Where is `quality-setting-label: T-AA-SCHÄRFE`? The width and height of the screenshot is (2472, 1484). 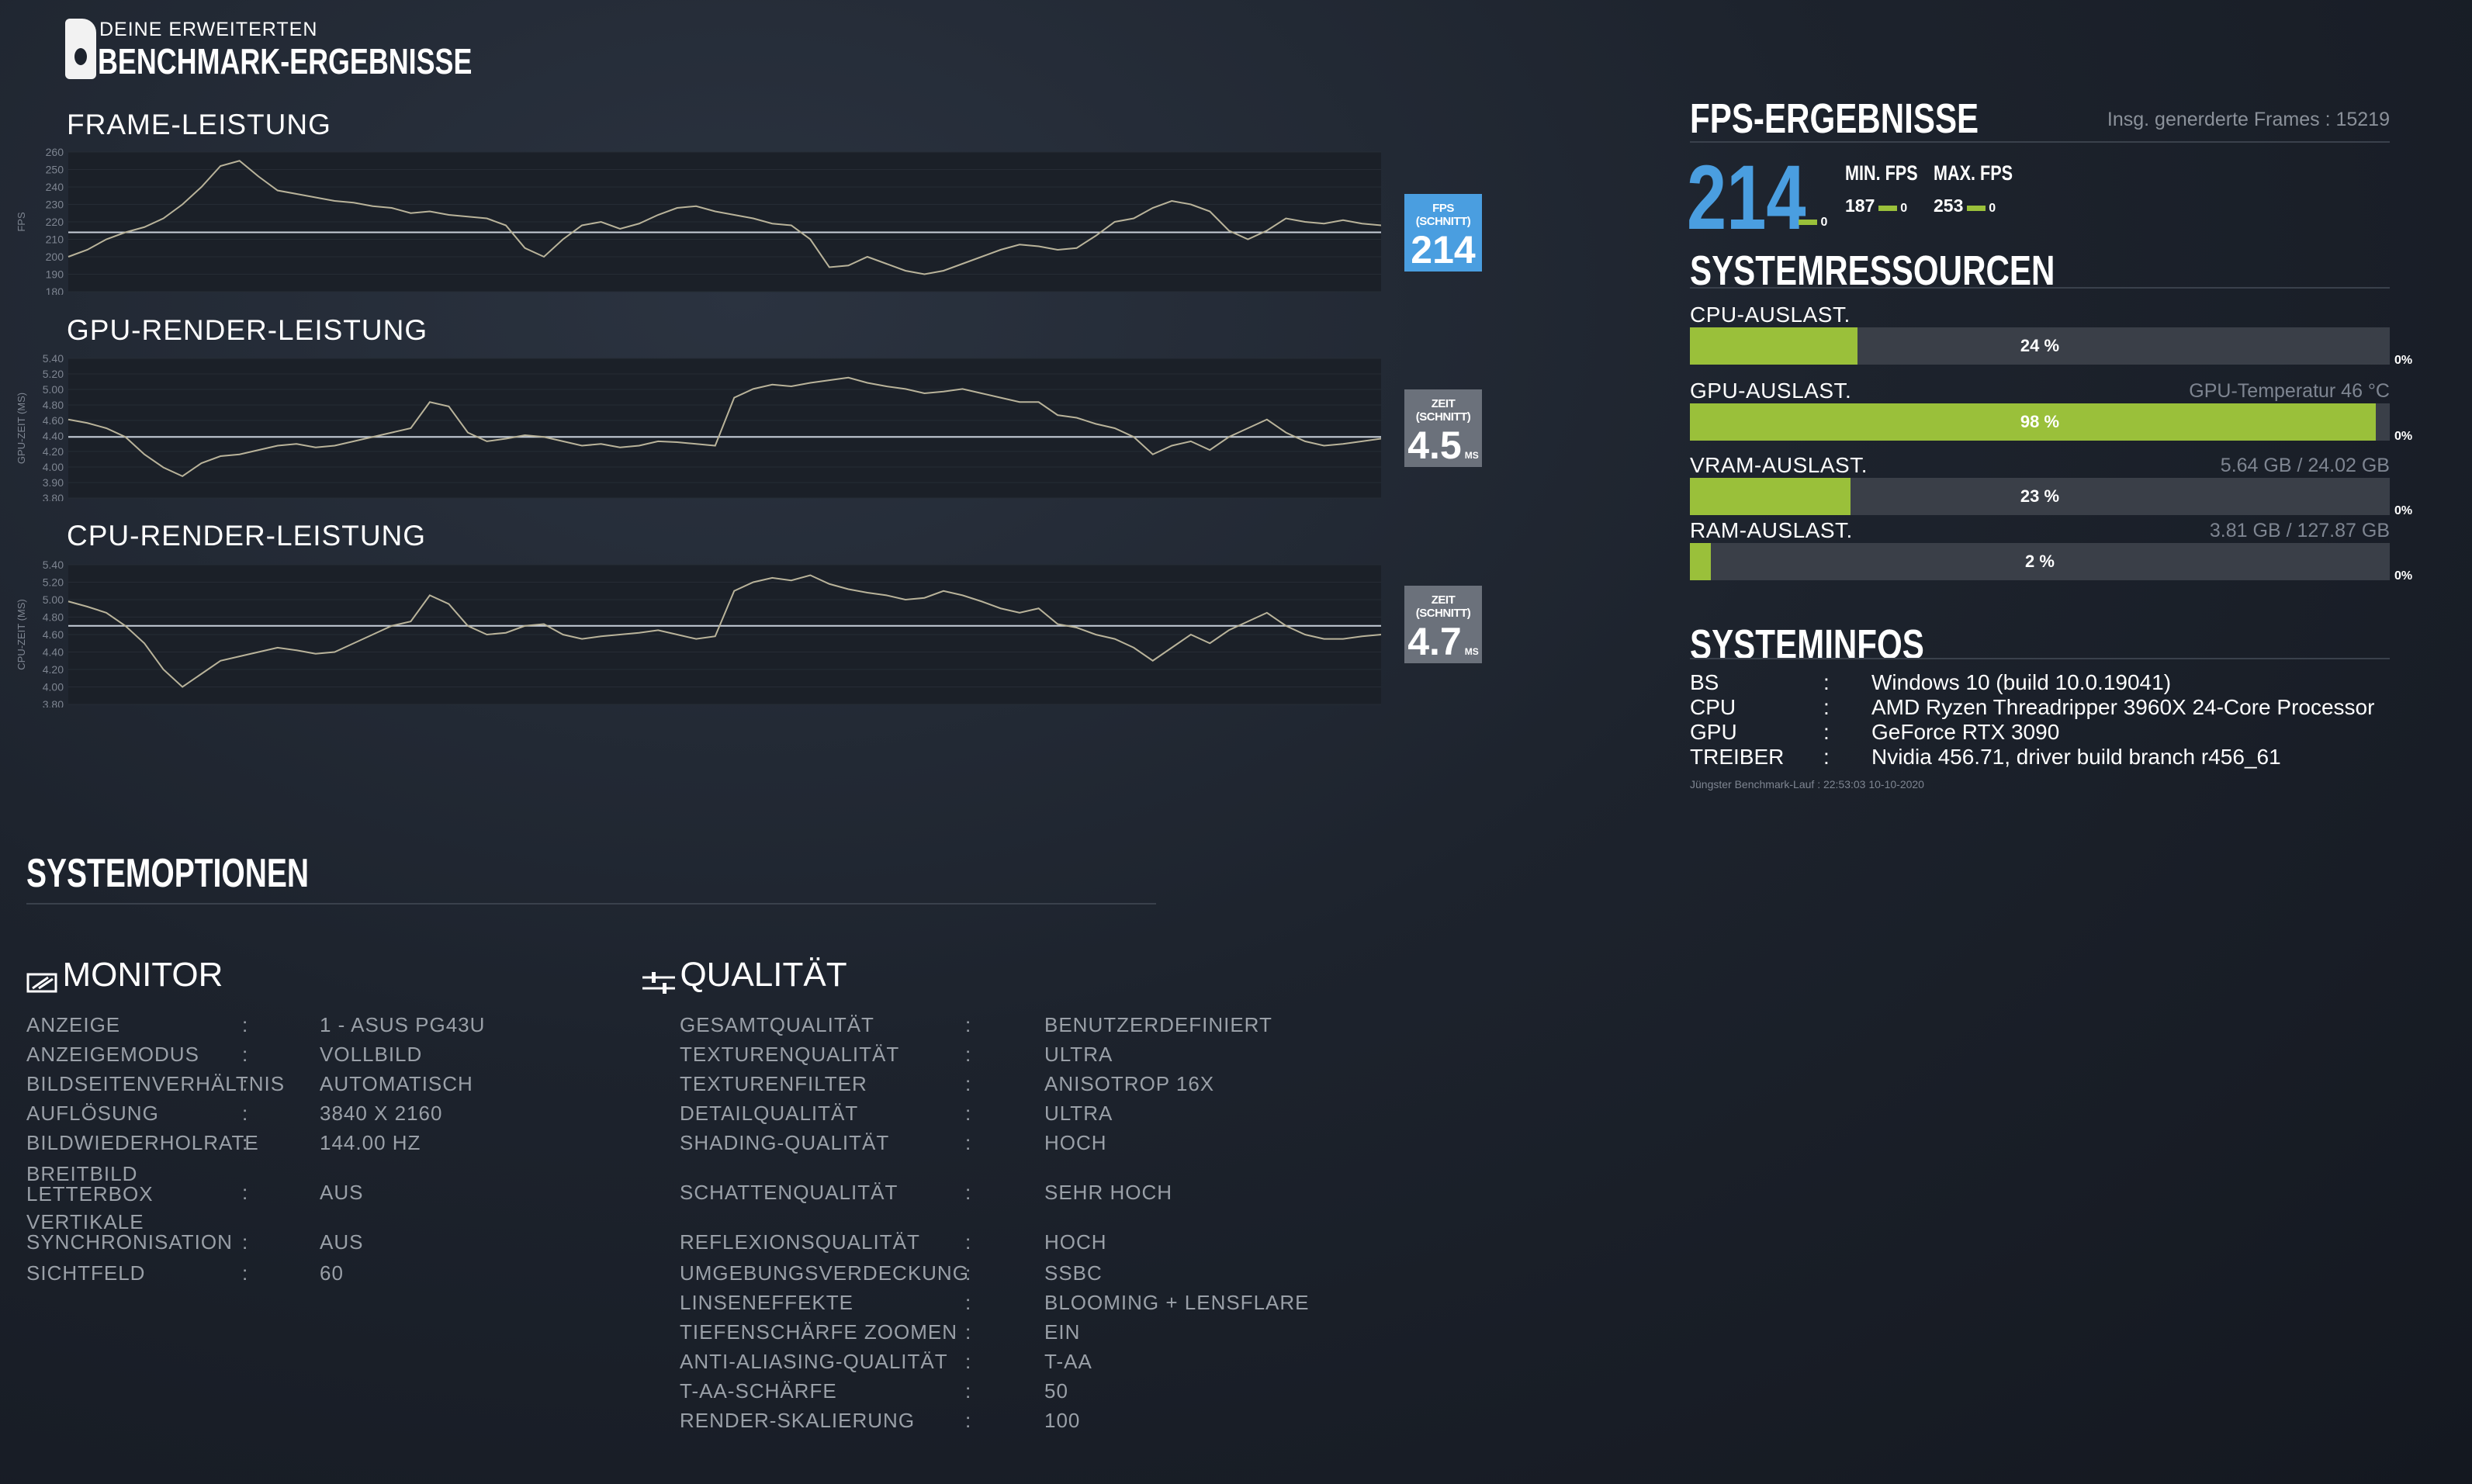 quality-setting-label: T-AA-SCHÄRFE is located at coordinates (758, 1391).